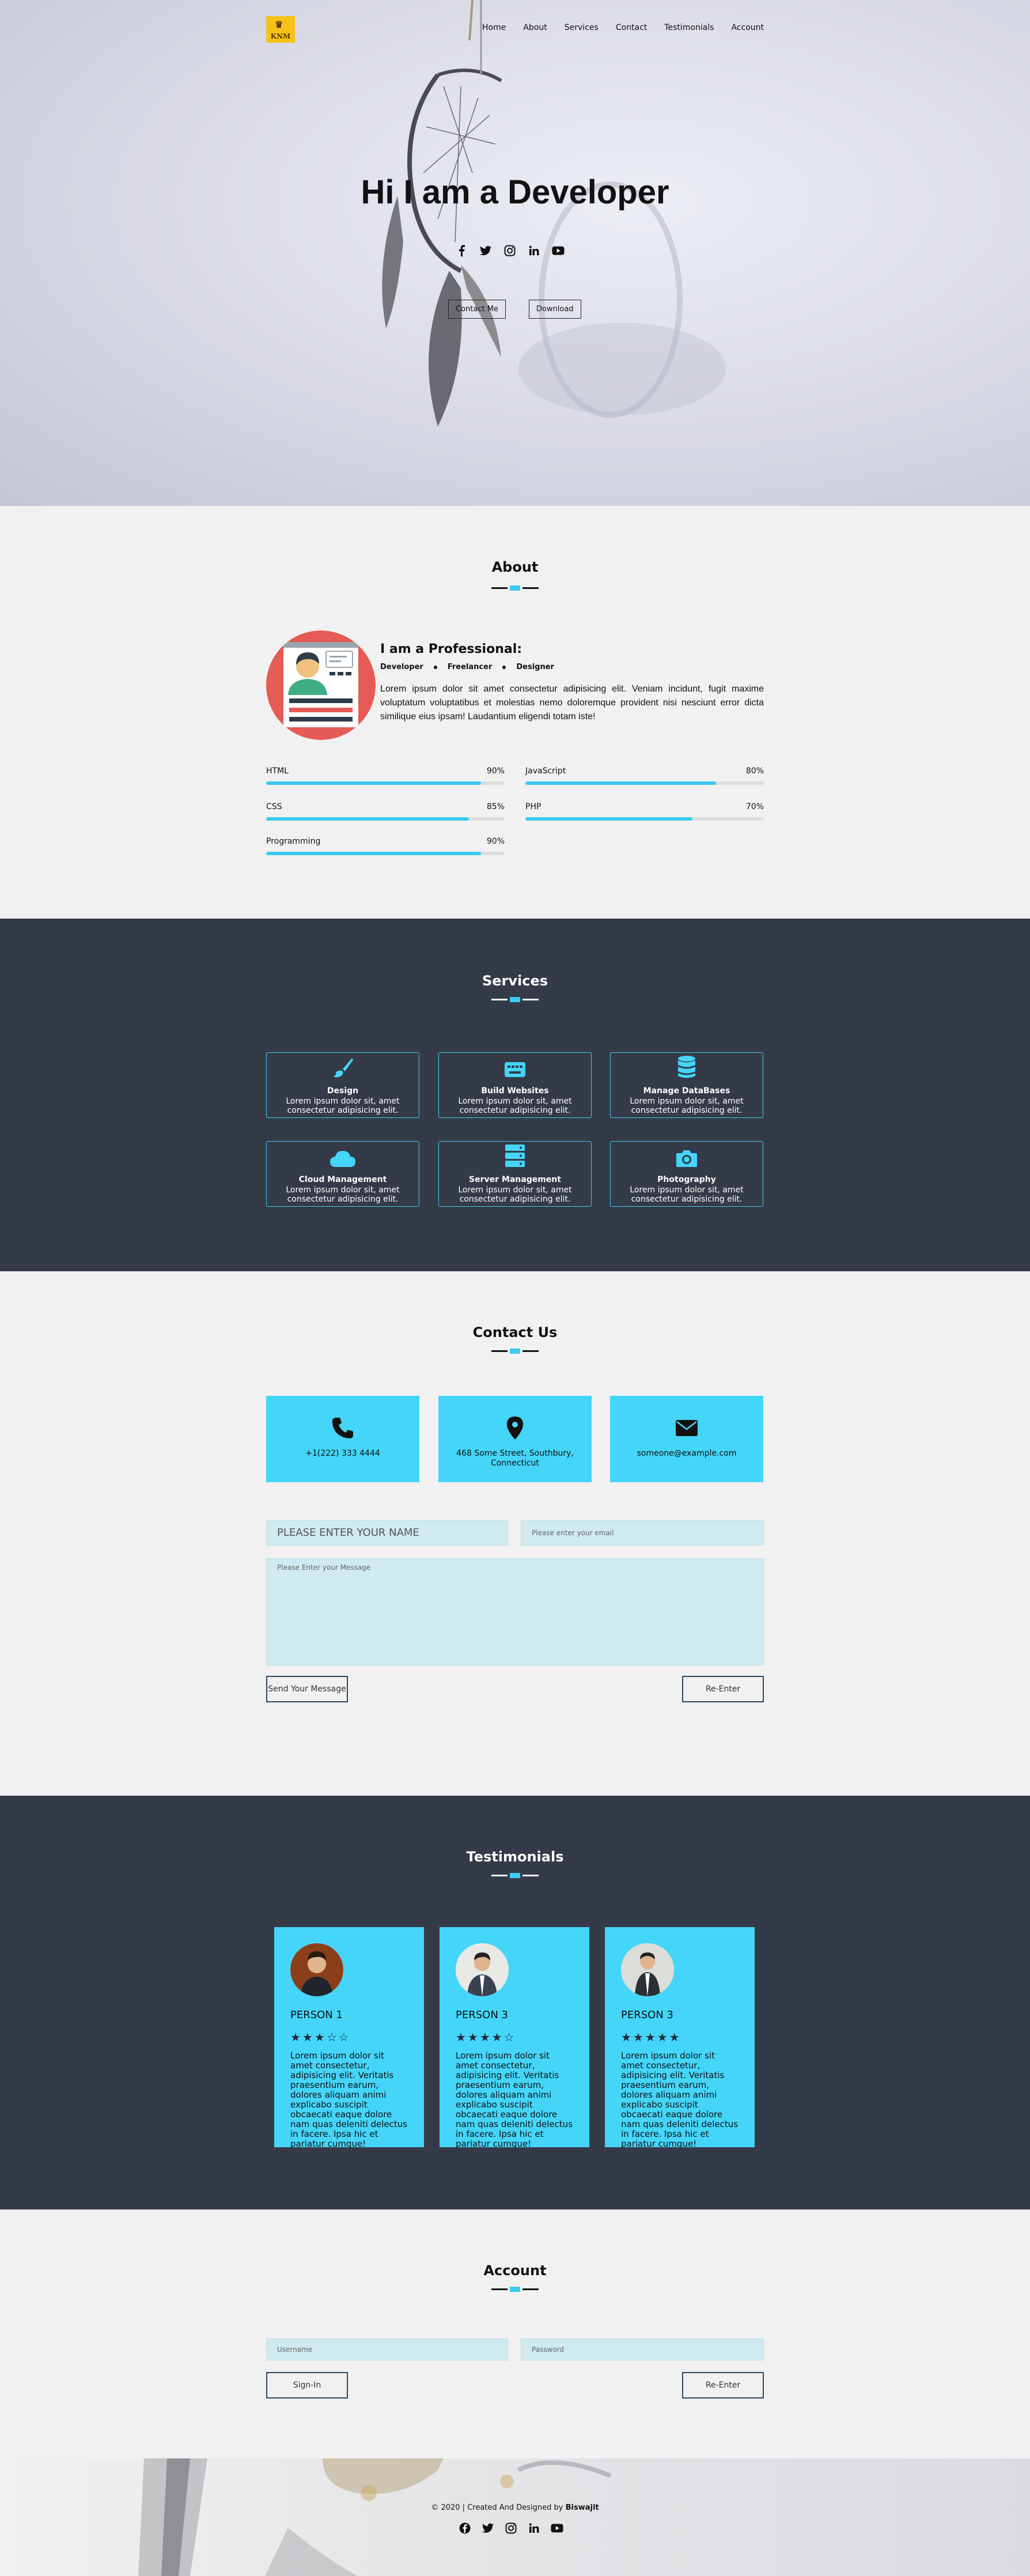 The height and width of the screenshot is (2576, 1030). I want to click on contact-address-box: 468 Some Street, Southbury, Connecticut, so click(515, 1439).